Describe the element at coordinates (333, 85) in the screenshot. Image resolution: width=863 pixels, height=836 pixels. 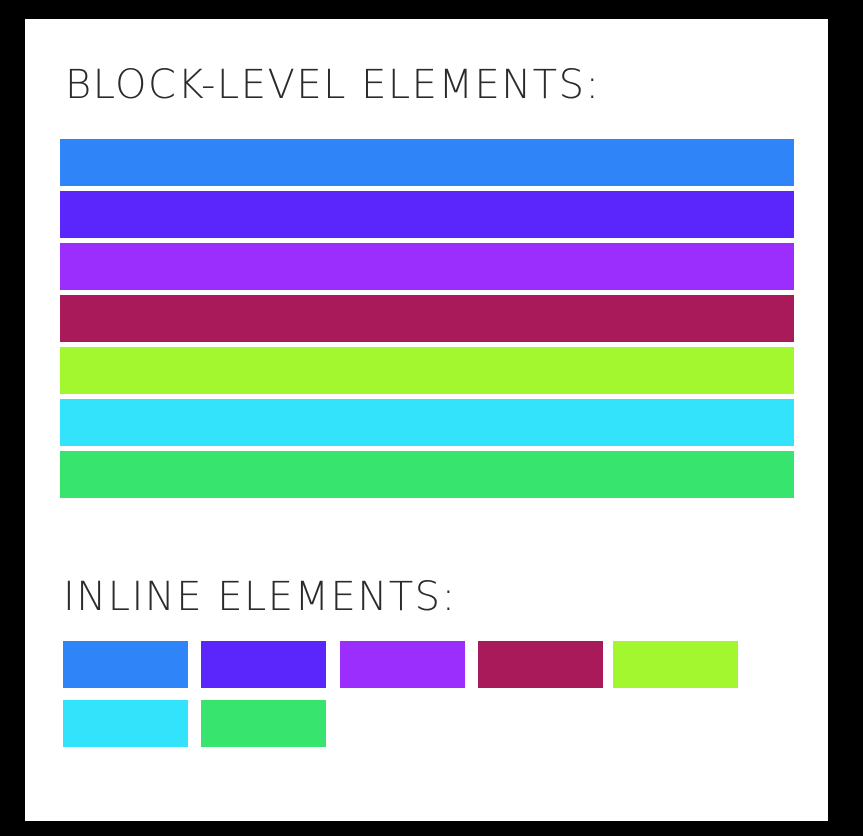
I see `block-level-heading: BLOCK-LEVEL ELEMENTS:` at that location.